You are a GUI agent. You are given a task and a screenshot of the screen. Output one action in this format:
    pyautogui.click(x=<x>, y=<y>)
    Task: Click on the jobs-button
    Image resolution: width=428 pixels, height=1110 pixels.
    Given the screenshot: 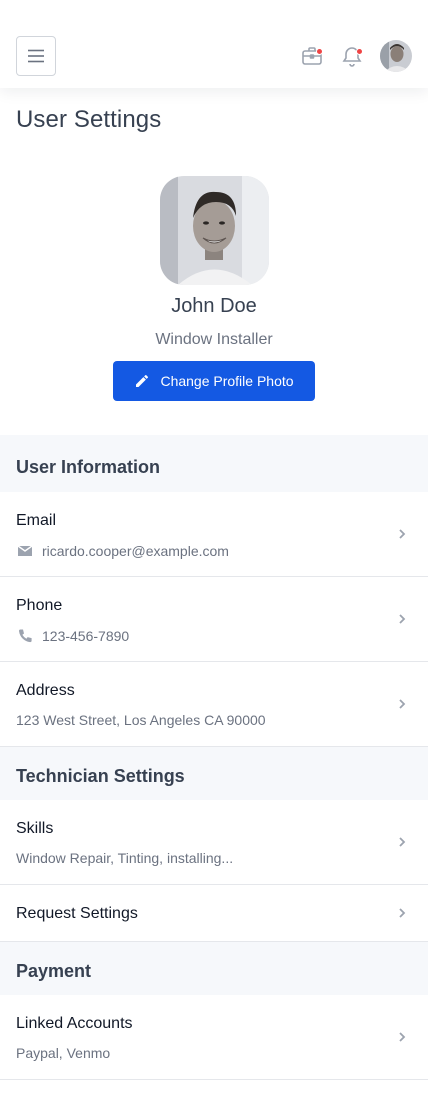 What is the action you would take?
    pyautogui.click(x=312, y=56)
    